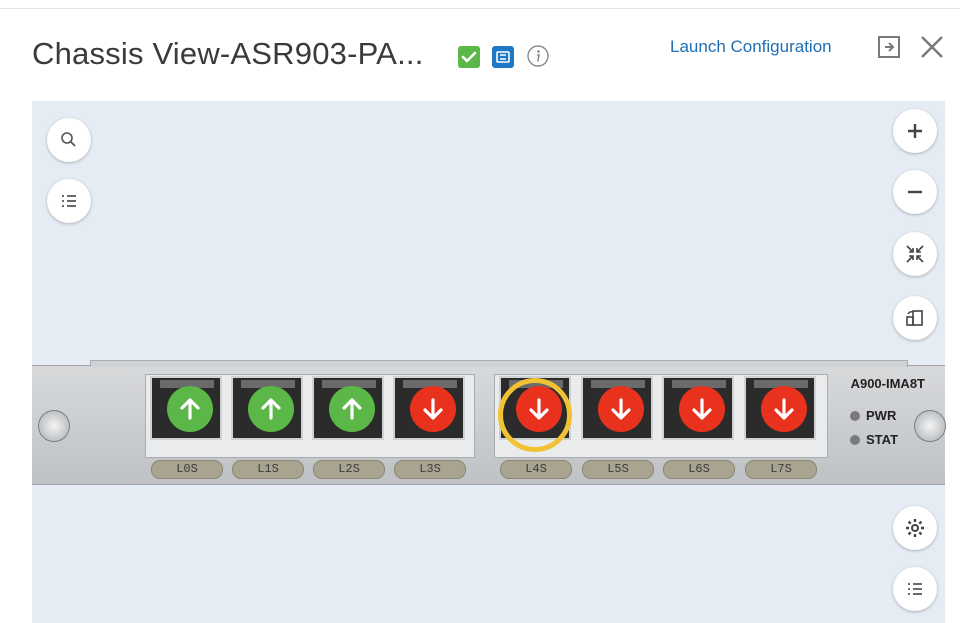  I want to click on port-label: L5S, so click(618, 469).